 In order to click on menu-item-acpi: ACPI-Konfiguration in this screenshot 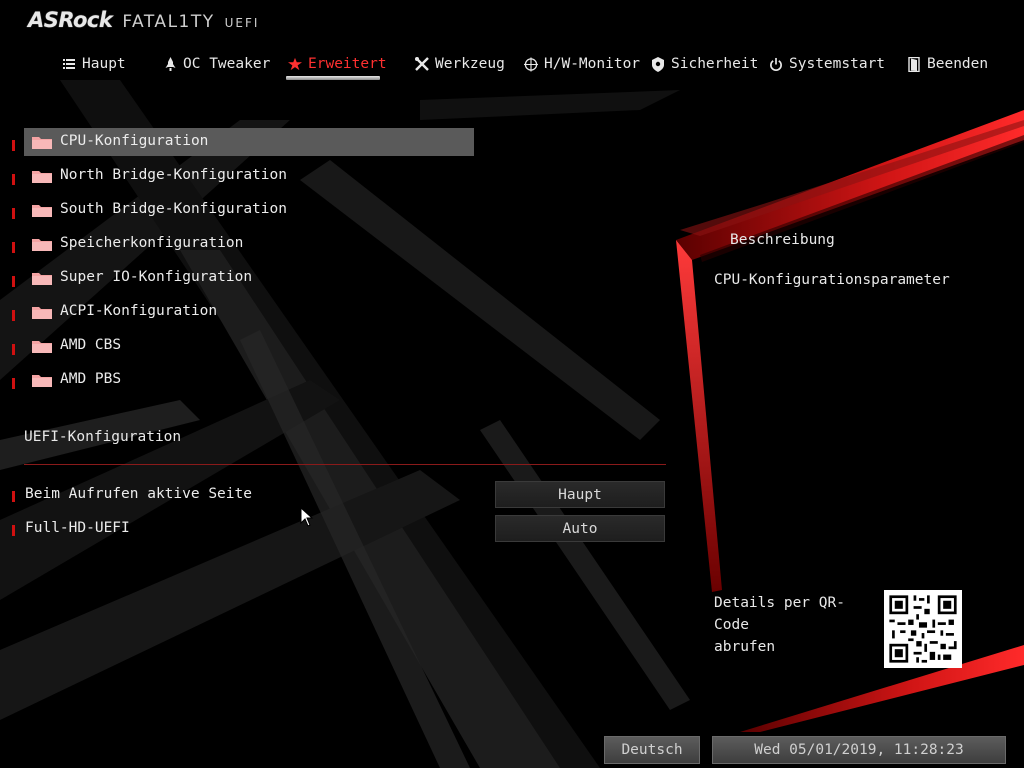, I will do `click(240, 312)`.